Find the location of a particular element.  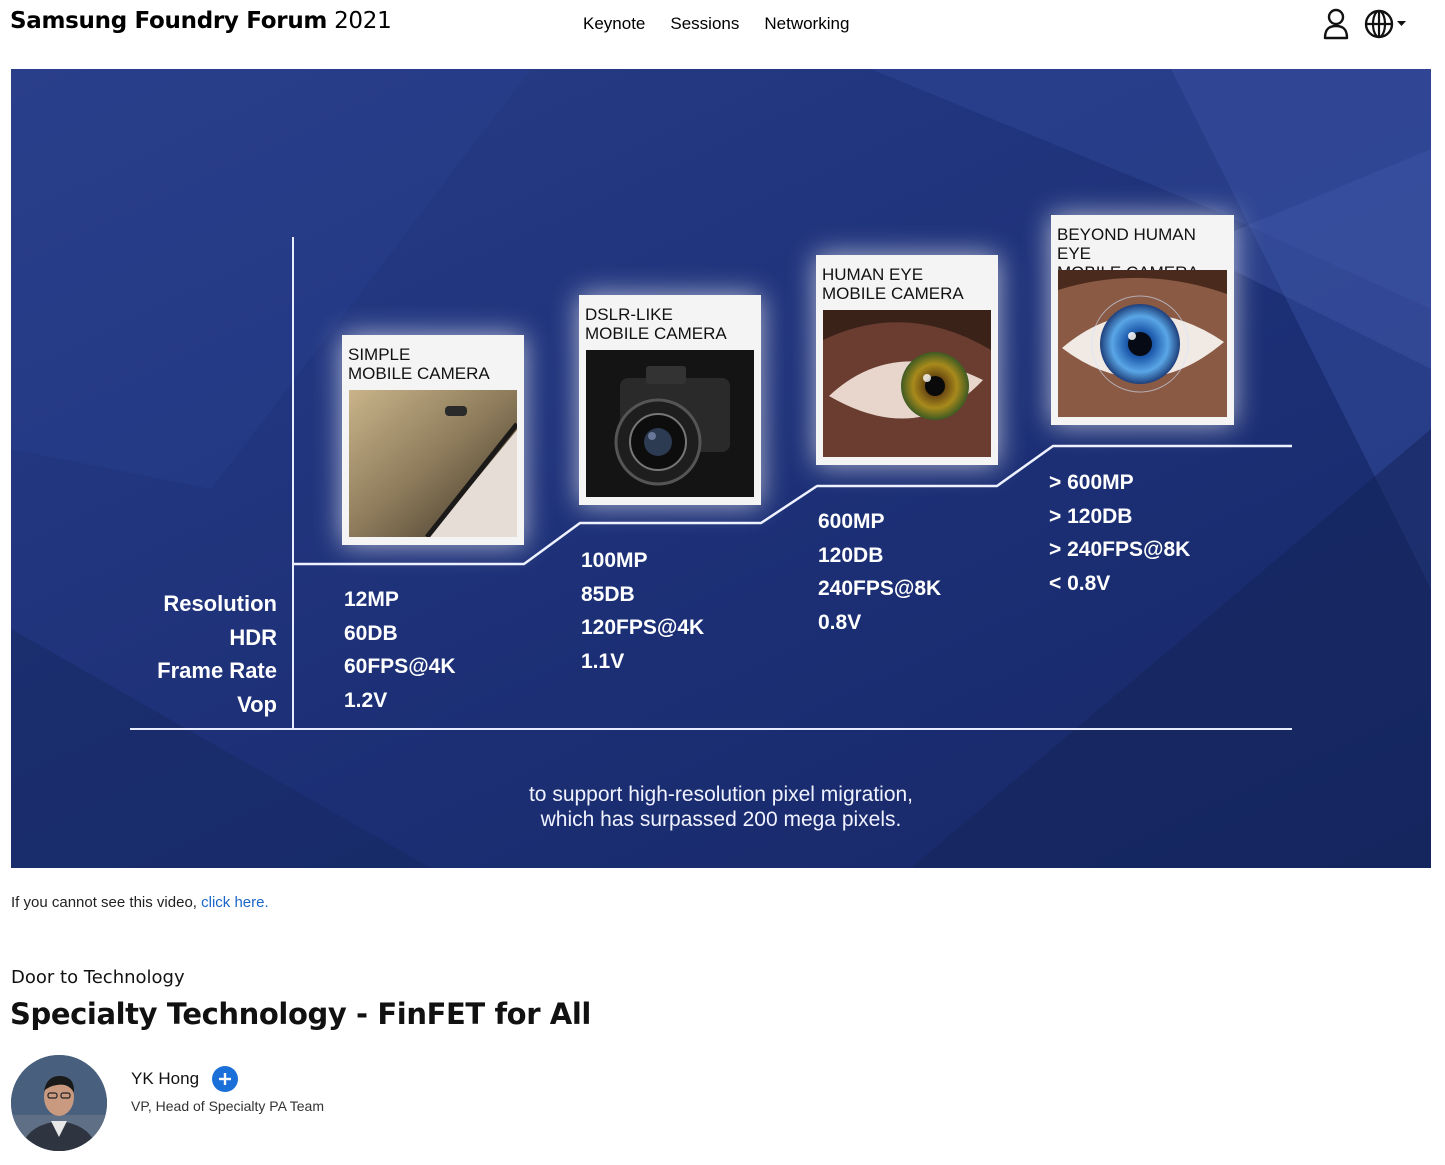

main-nav: Keynote Sessions Networking is located at coordinates (716, 24).